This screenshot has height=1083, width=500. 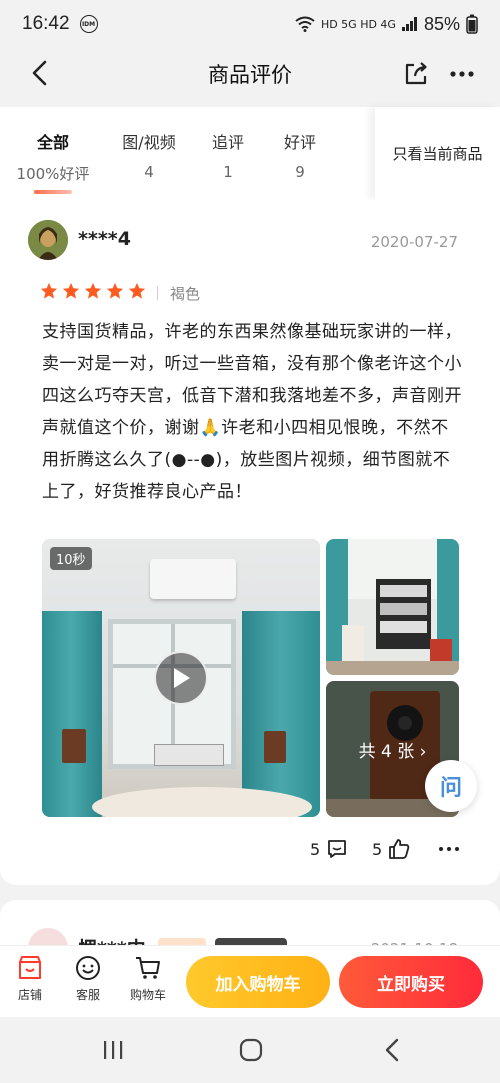 I want to click on system-navigation-bar, so click(x=250, y=1050).